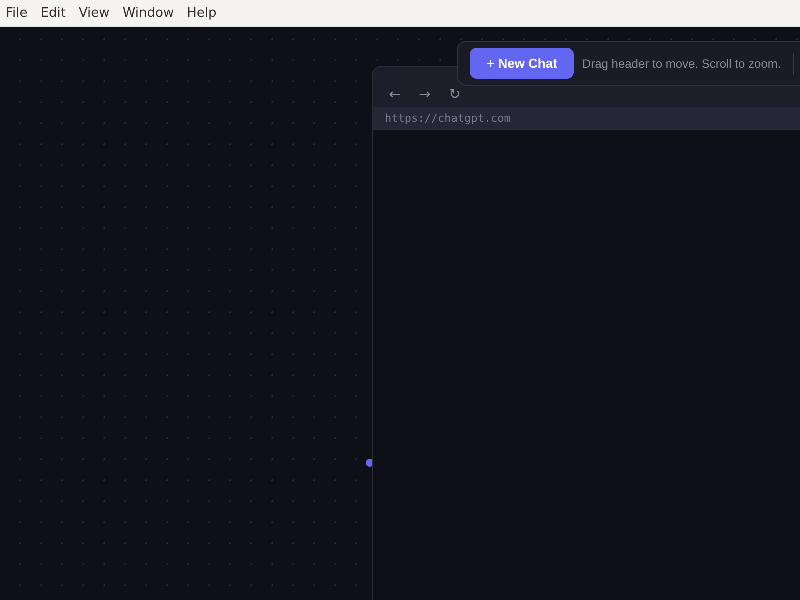 This screenshot has height=600, width=800. Describe the element at coordinates (425, 95) in the screenshot. I see `nav-button: →` at that location.